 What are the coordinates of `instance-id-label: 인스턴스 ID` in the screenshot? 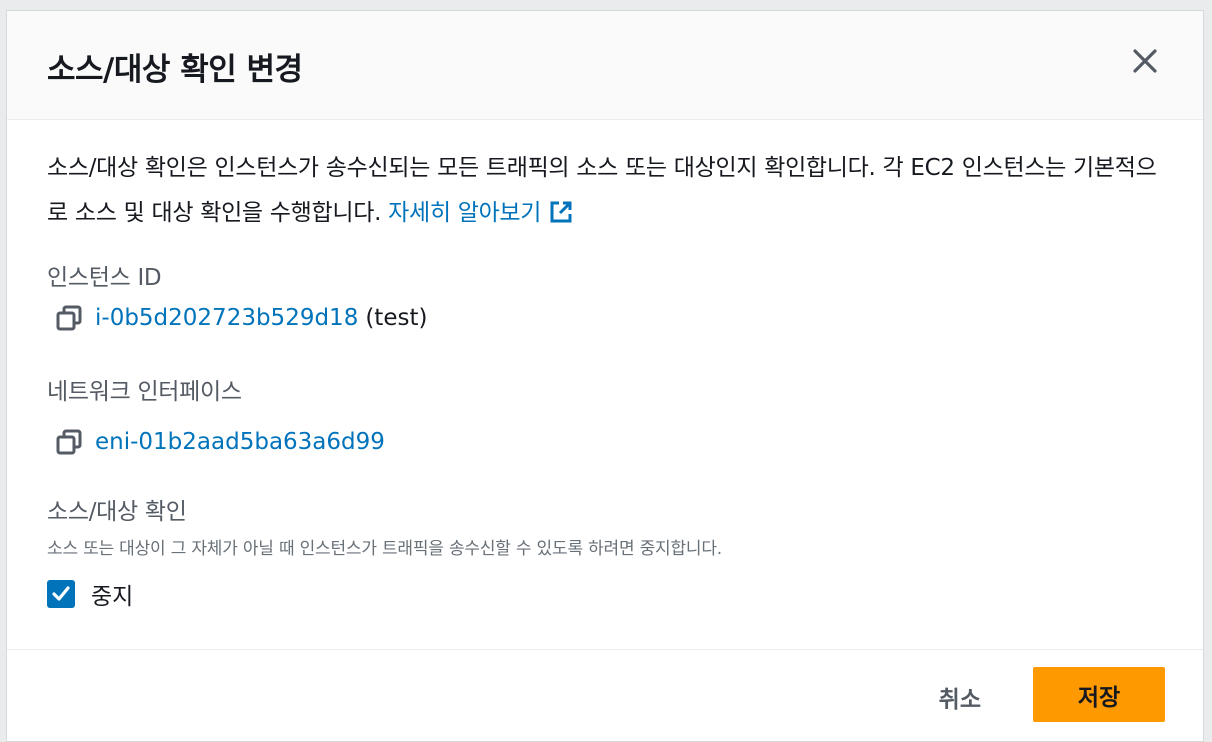 It's located at (104, 278).